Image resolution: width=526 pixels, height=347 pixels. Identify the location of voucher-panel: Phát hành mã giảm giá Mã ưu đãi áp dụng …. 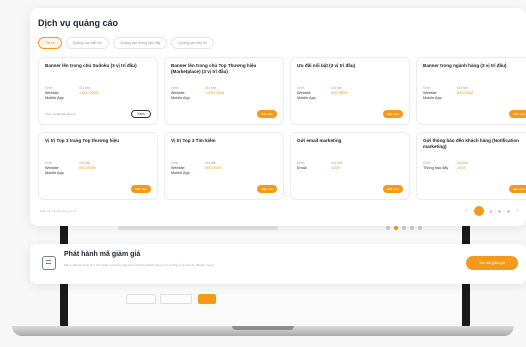
(278, 264).